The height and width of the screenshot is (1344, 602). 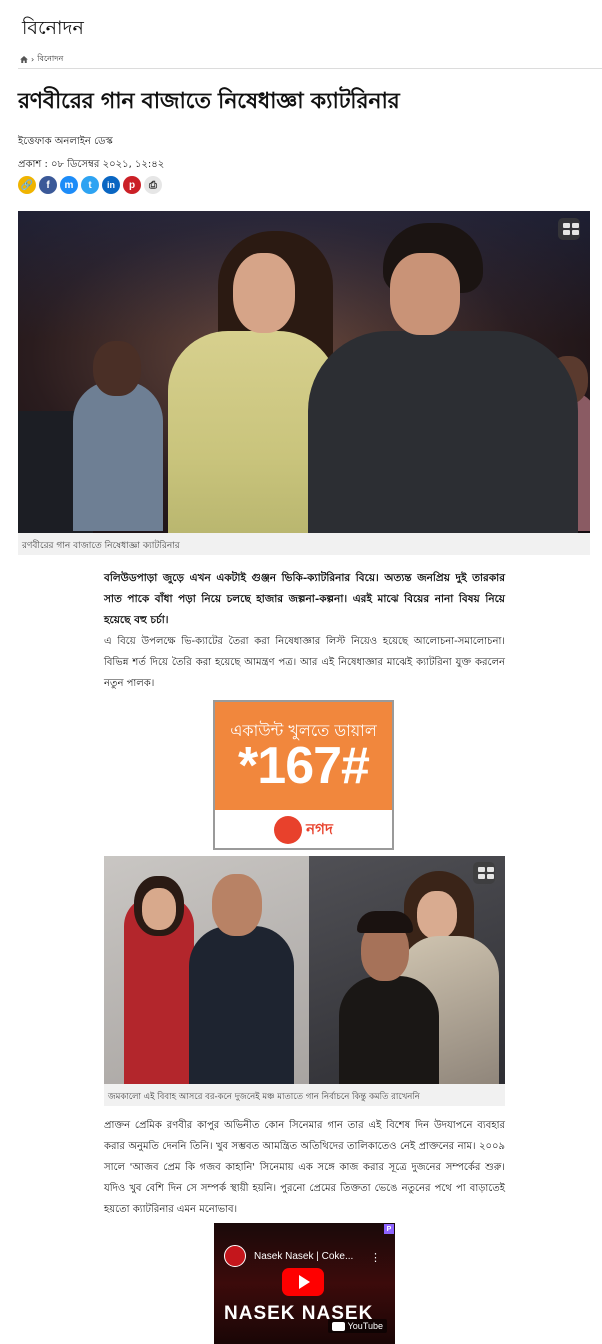 I want to click on photo-left-panel, so click(x=206, y=970).